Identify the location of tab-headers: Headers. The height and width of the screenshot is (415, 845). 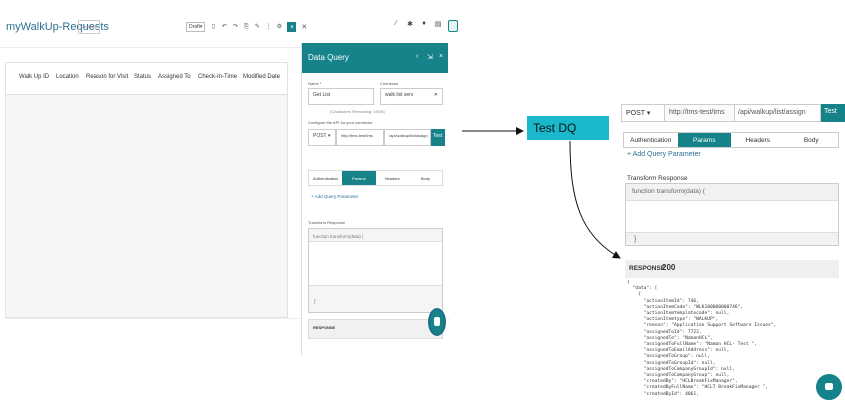
(758, 140).